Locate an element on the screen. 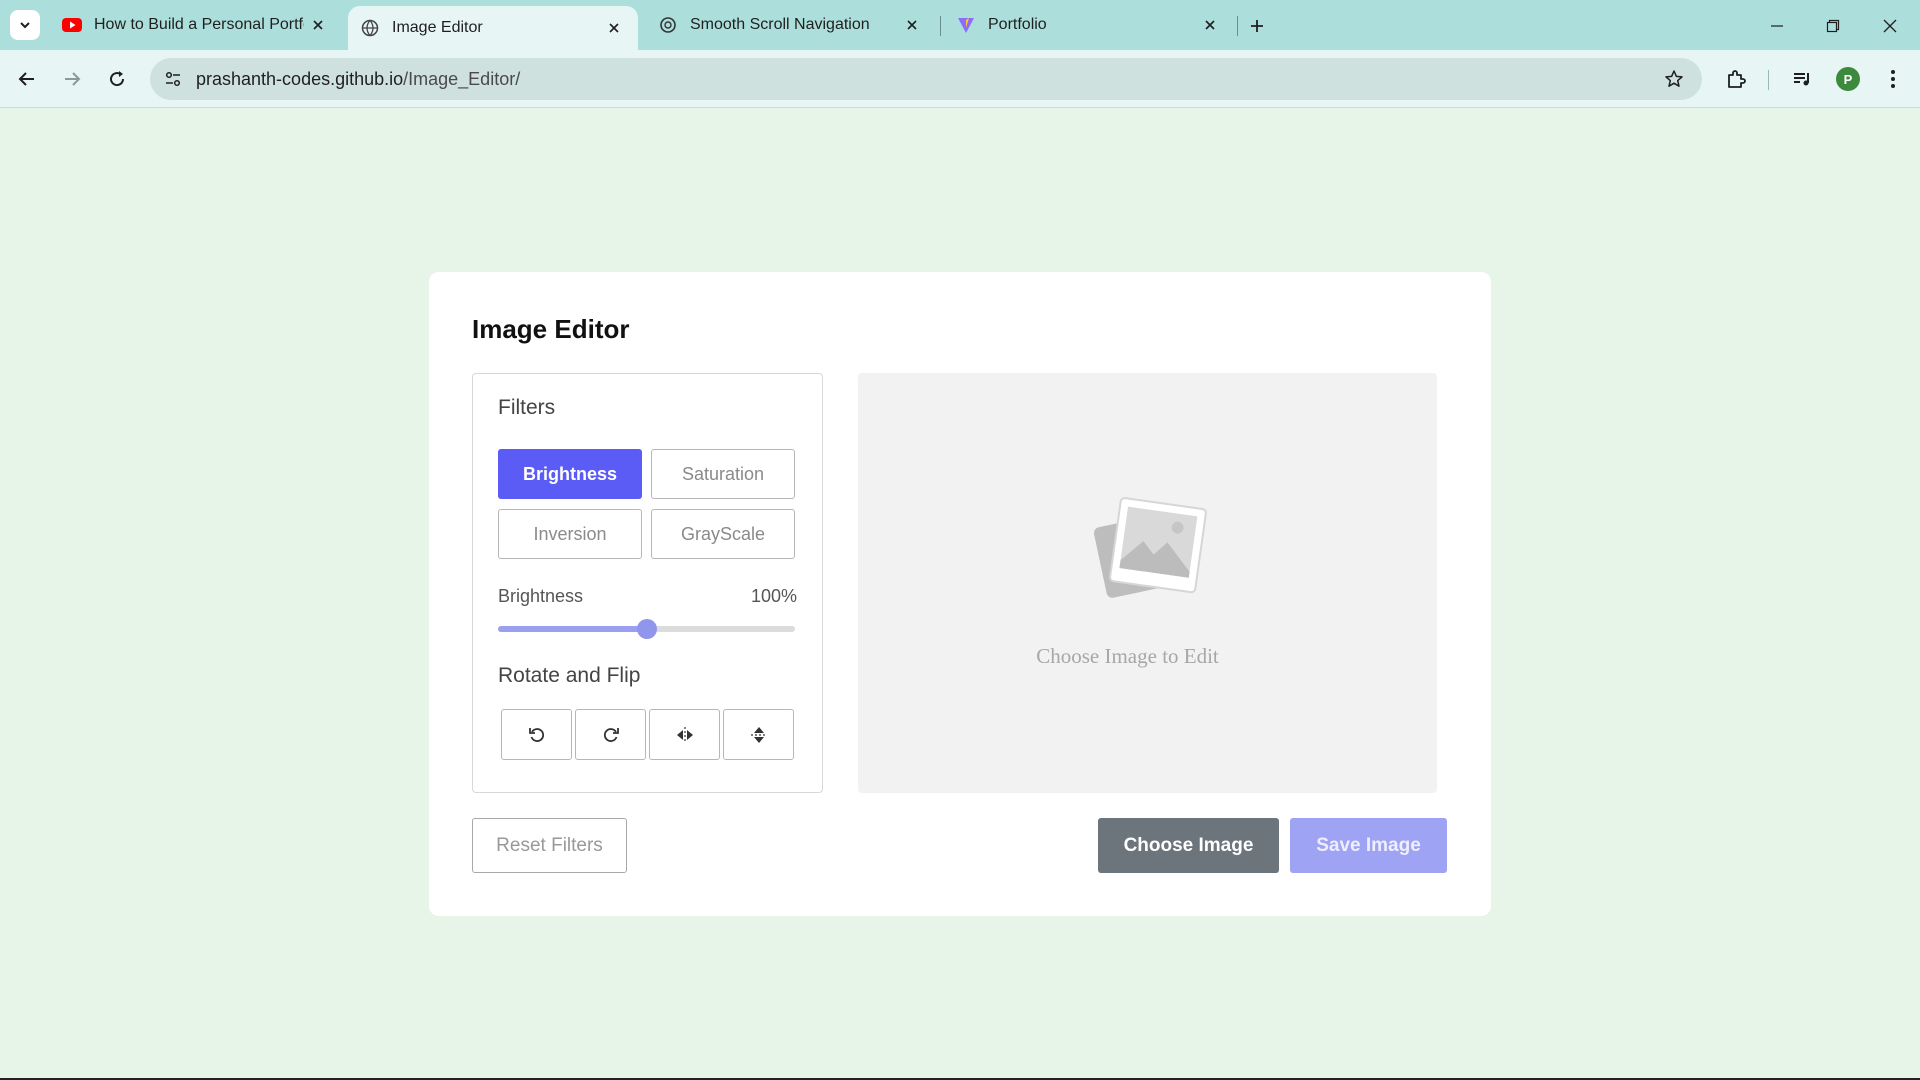  slider-value: 100% is located at coordinates (773, 596).